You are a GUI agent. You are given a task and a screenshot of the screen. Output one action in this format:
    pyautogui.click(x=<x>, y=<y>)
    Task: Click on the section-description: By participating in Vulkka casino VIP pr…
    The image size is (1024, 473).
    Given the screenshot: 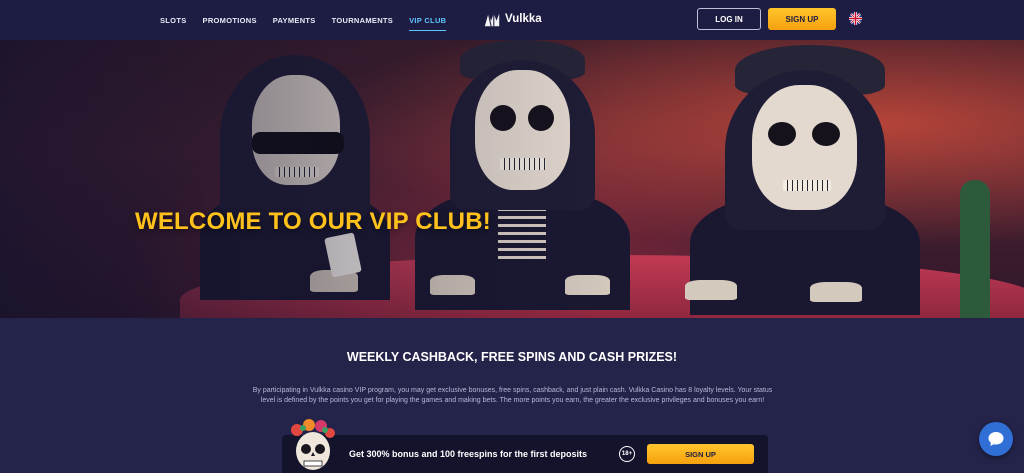 What is the action you would take?
    pyautogui.click(x=512, y=395)
    